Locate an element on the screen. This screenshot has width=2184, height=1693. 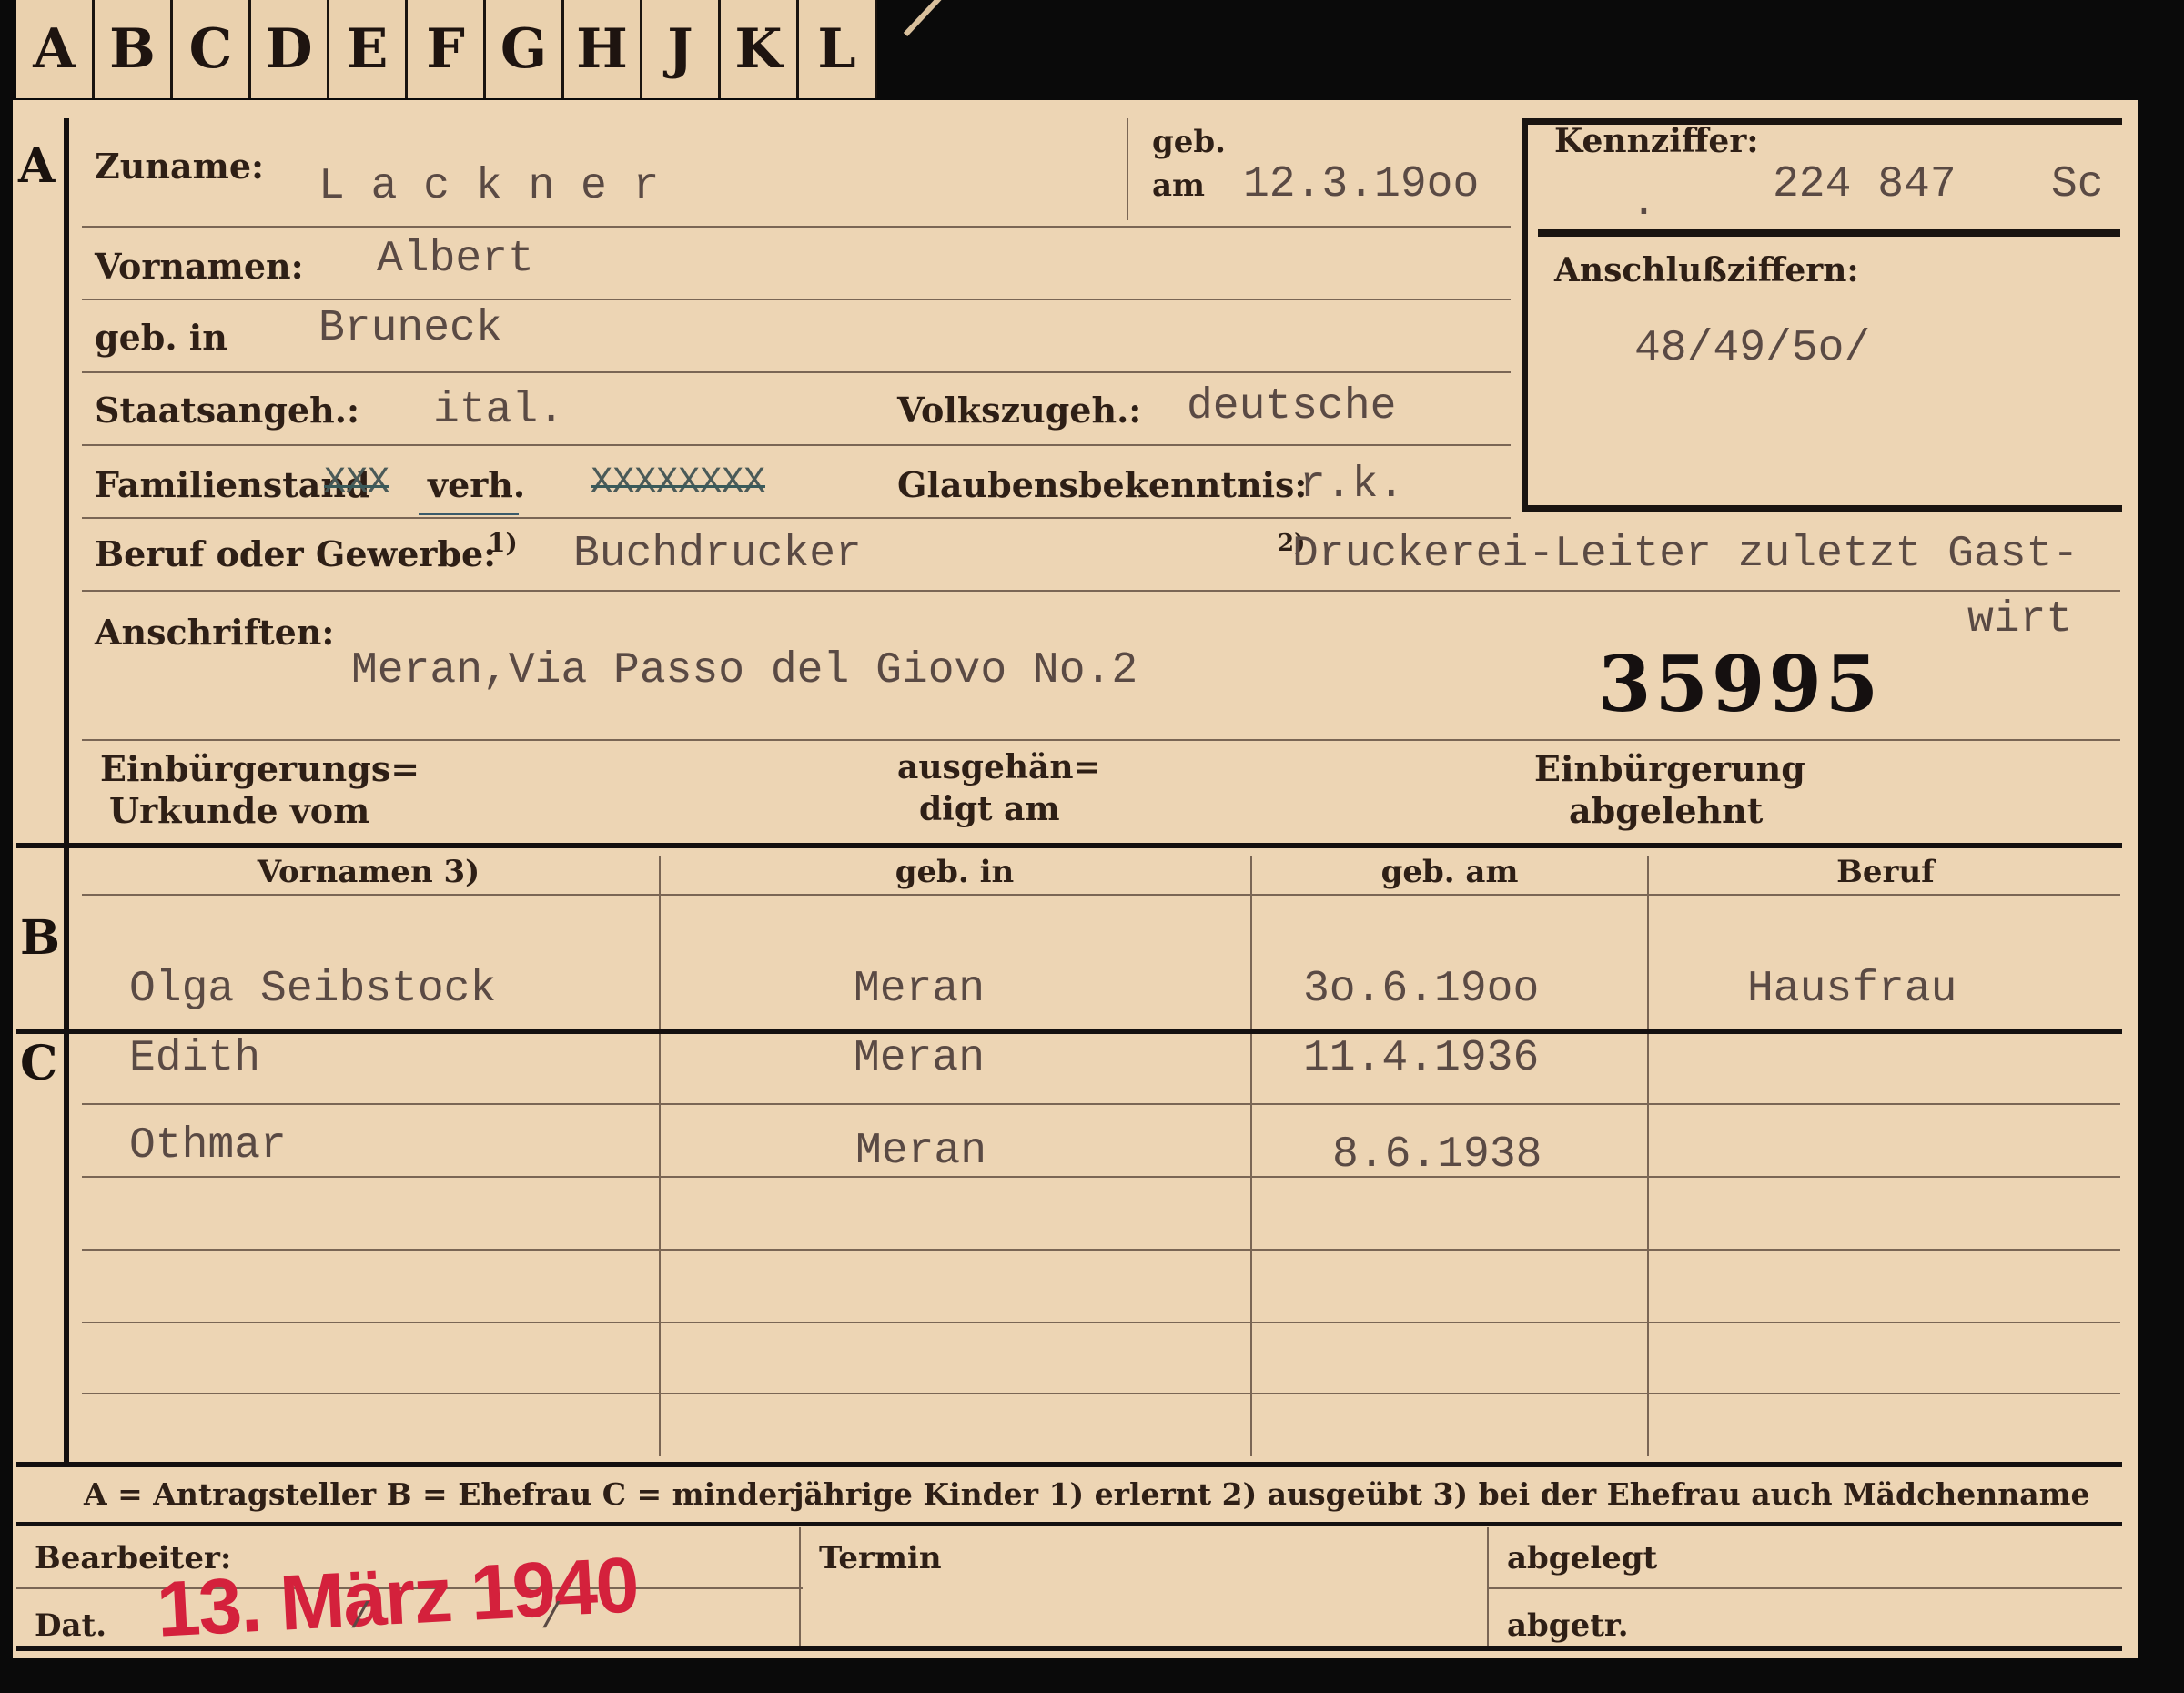
header-line is located at coordinates (1101, 895).